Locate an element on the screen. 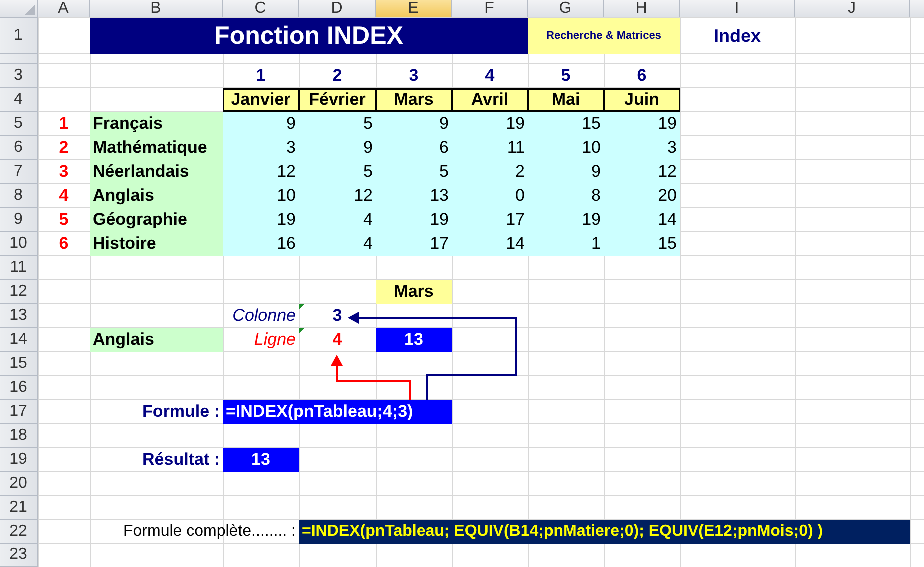  formula-label: Formule : is located at coordinates (181, 412).